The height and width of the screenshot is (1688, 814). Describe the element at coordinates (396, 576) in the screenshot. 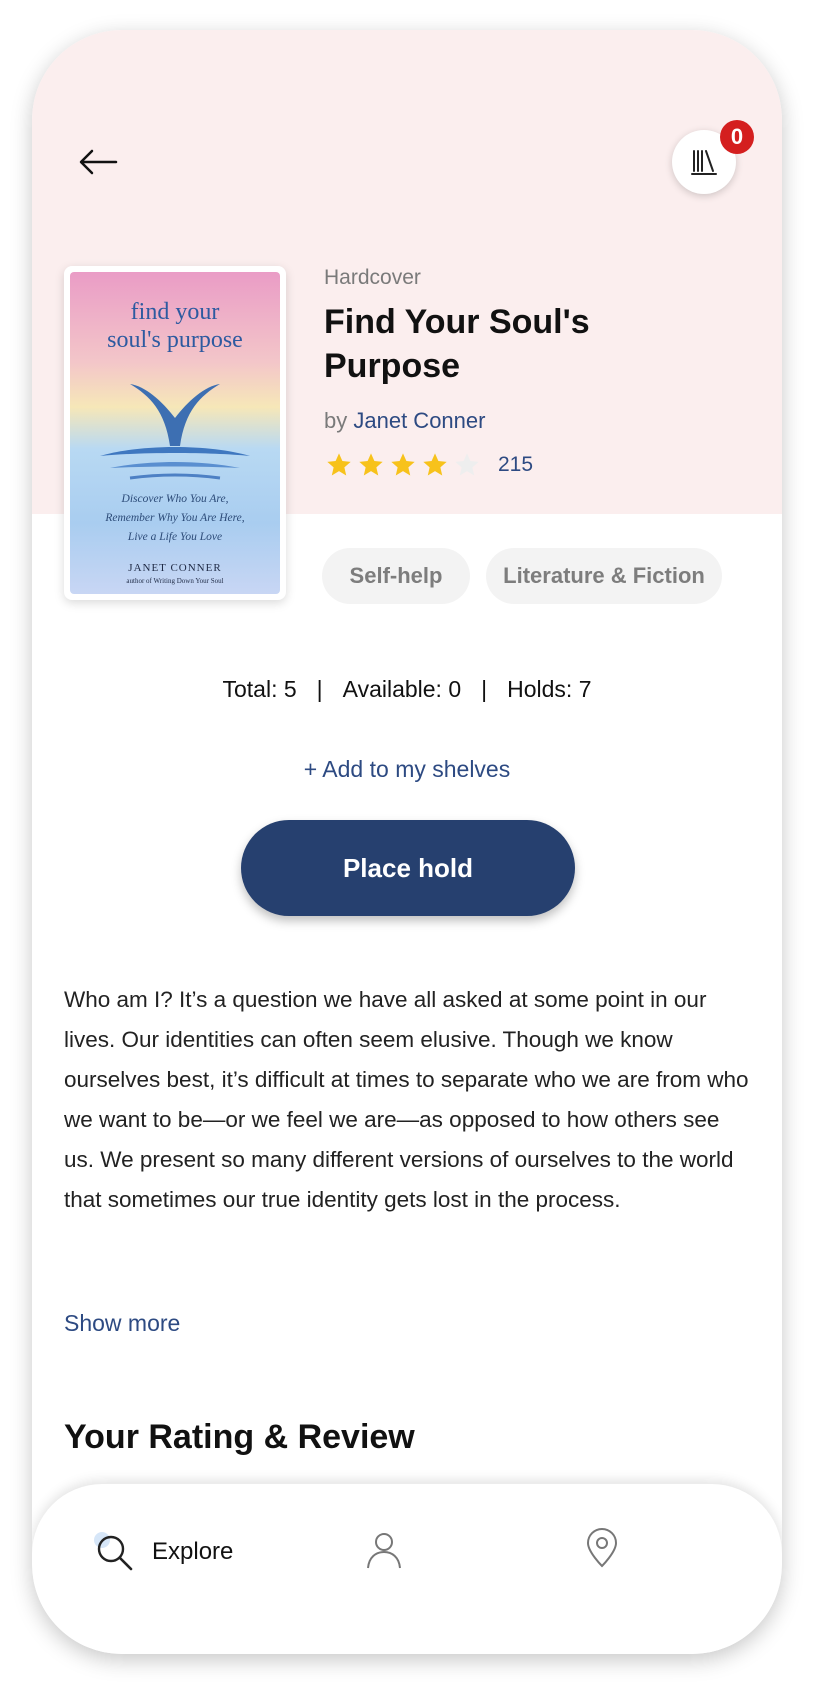

I see `genre-chip-self-help: Self-help` at that location.